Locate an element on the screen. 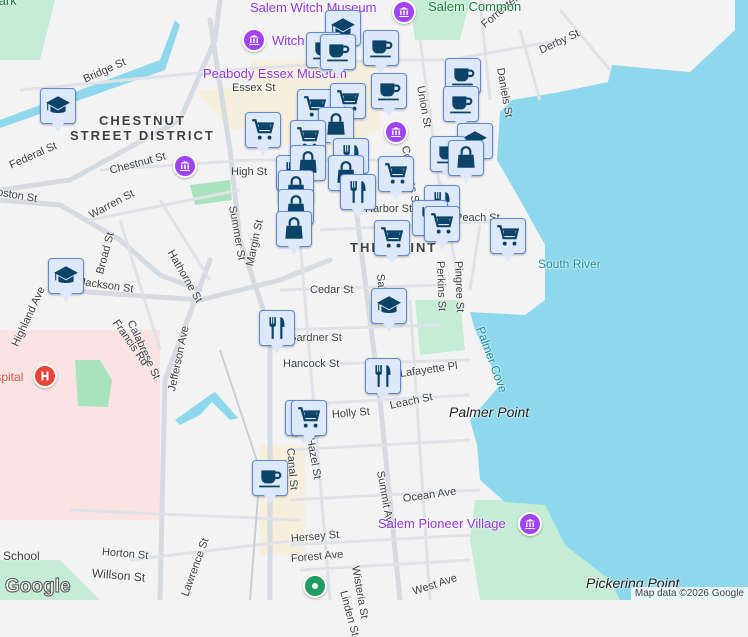  pond is located at coordinates (206, 408).